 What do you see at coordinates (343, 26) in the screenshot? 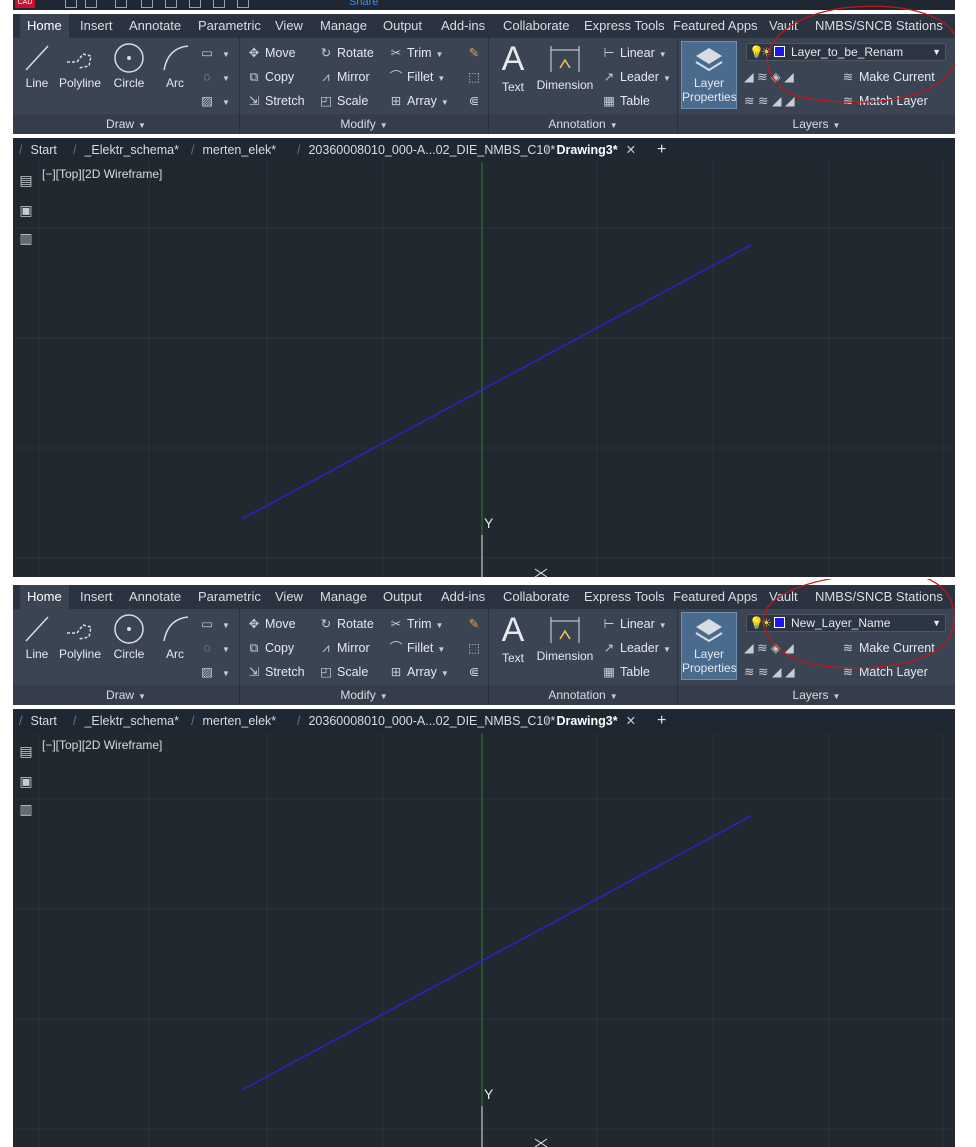
I see `tab-manage: Manage` at bounding box center [343, 26].